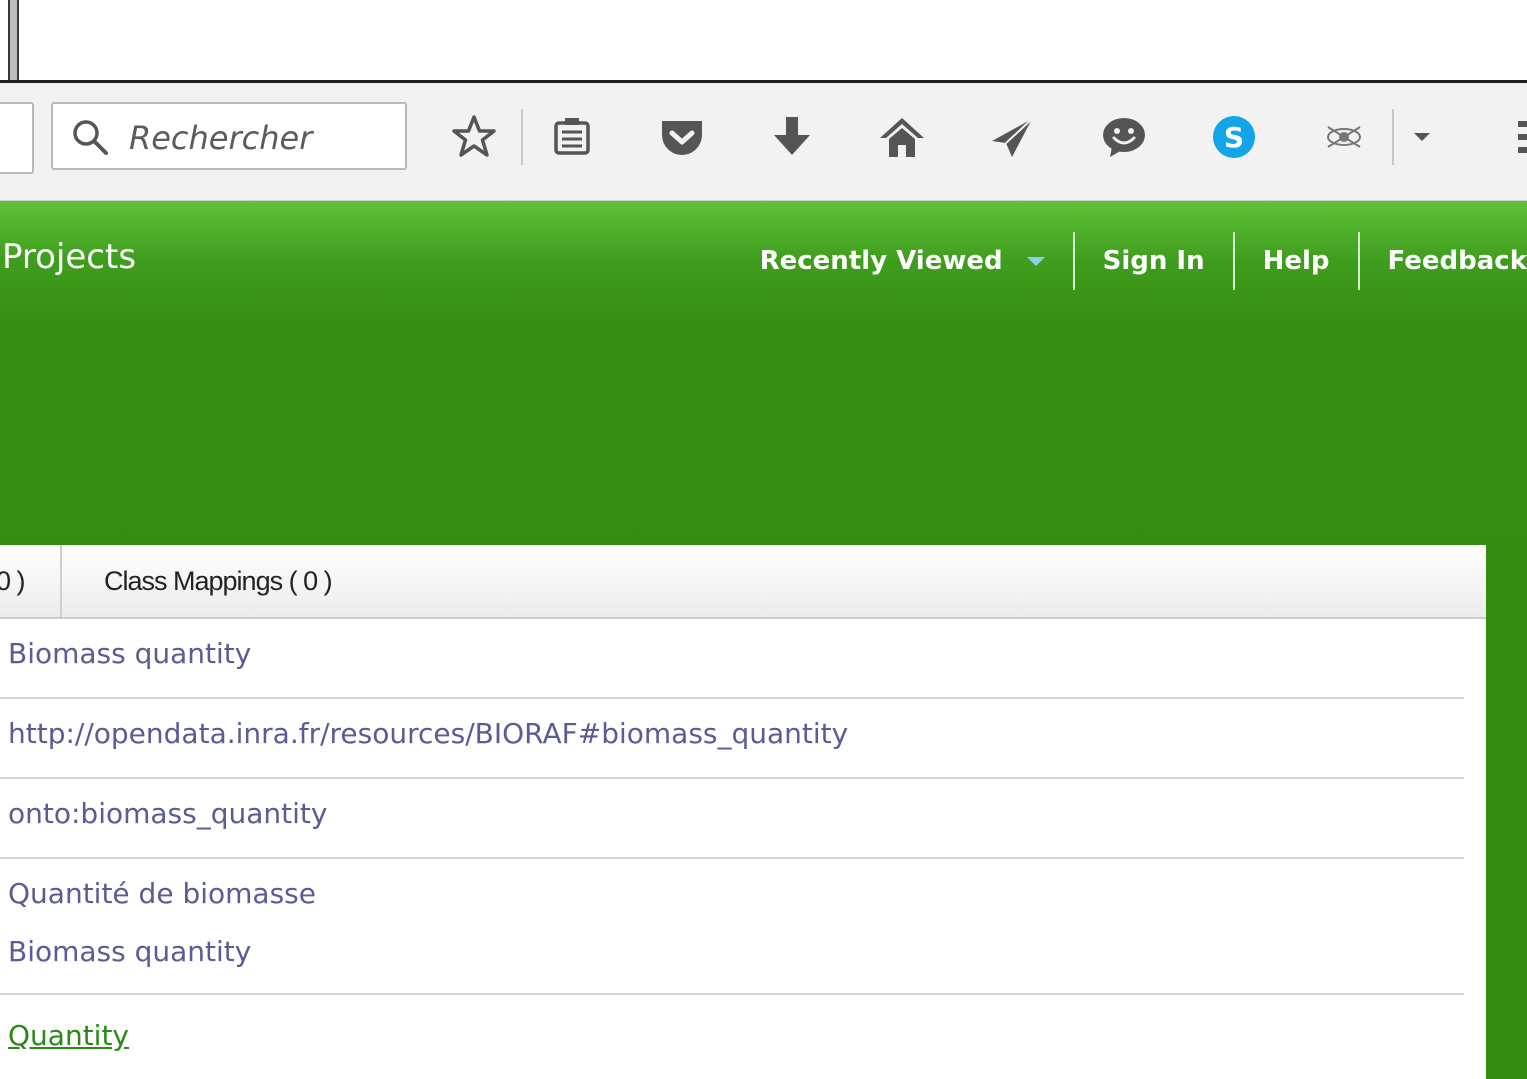 The width and height of the screenshot is (1527, 1079). I want to click on search-icon, so click(90, 137).